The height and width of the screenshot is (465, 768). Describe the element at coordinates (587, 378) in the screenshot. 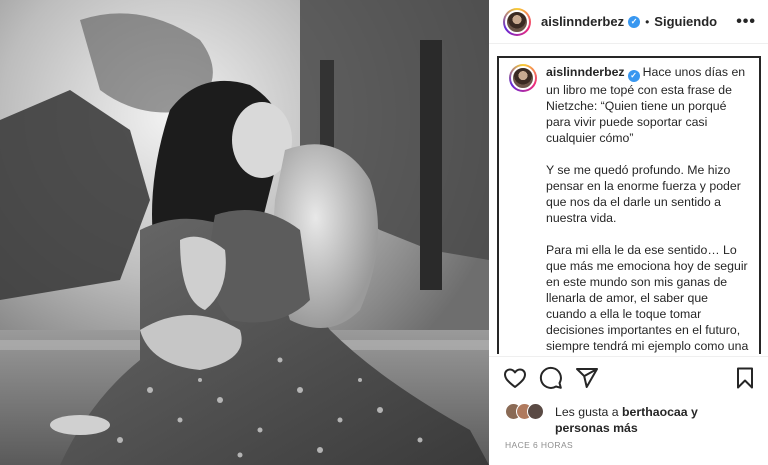

I see `share-icon` at that location.